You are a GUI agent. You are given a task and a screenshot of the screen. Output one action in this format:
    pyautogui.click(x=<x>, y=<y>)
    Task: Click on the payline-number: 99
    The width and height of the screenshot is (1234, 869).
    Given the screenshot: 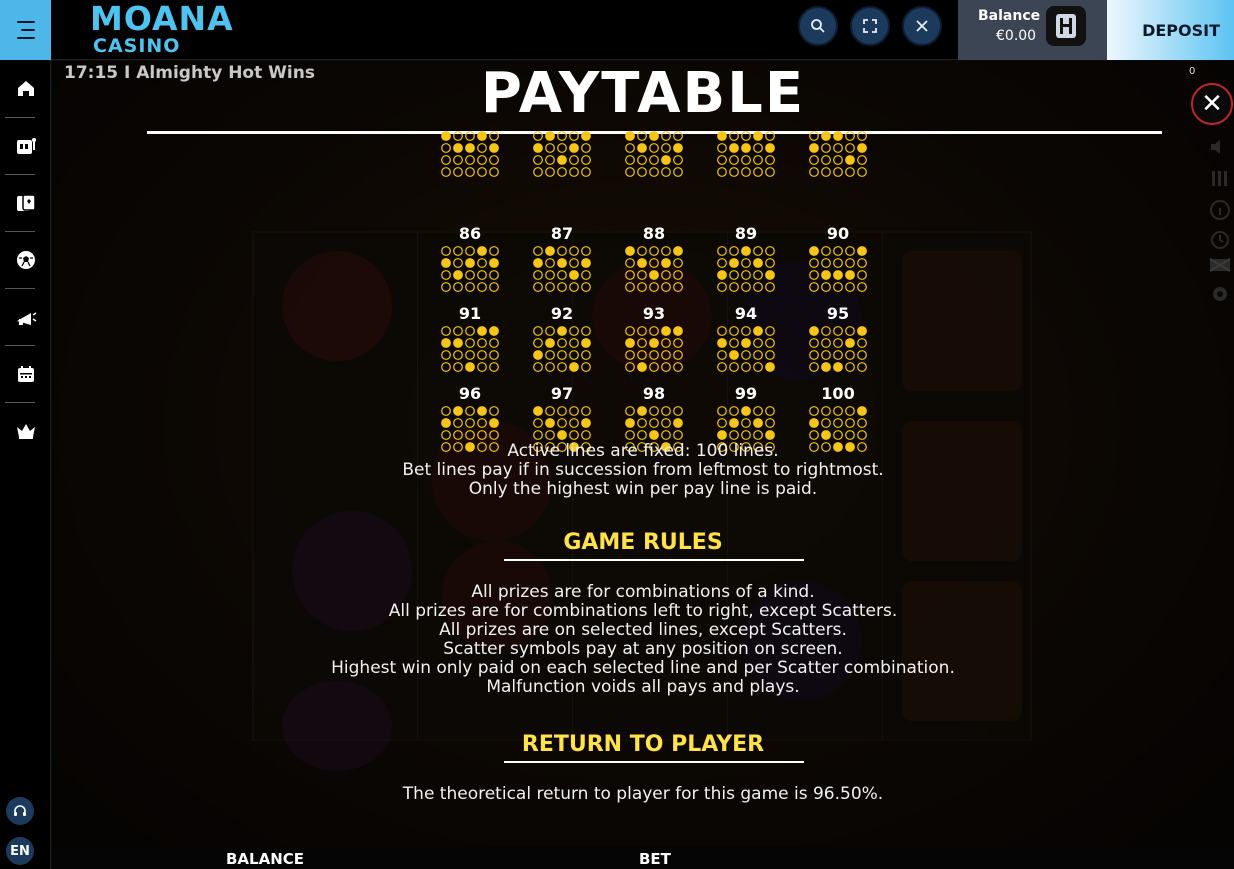 What is the action you would take?
    pyautogui.click(x=746, y=393)
    